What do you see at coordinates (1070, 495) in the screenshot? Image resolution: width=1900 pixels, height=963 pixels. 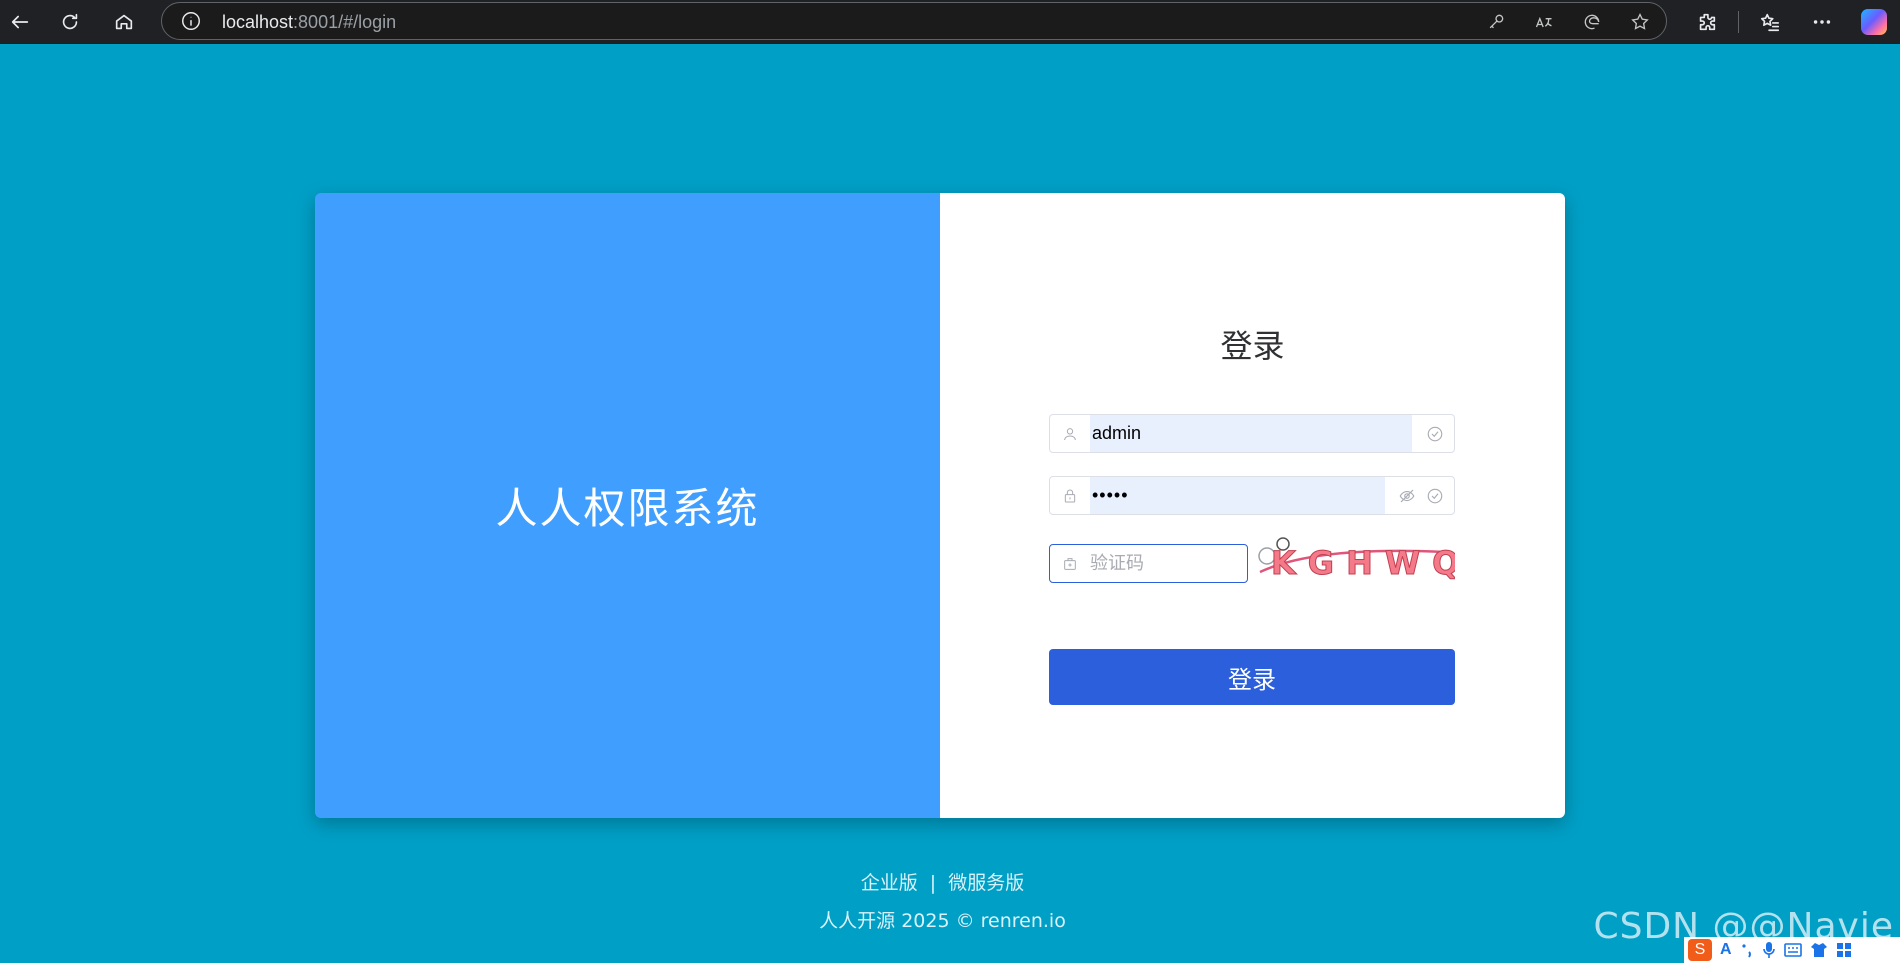 I see `lock-icon` at bounding box center [1070, 495].